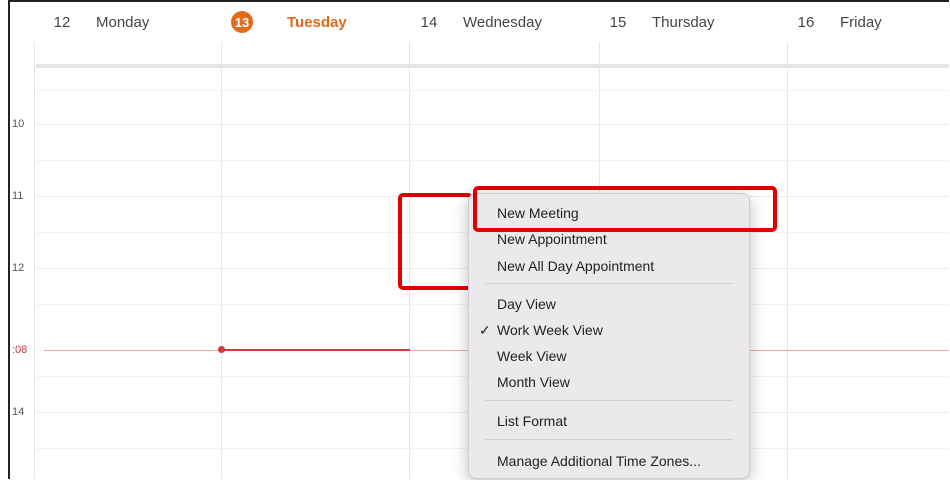 The image size is (950, 480). I want to click on new-meeting-highlight, so click(625, 209).